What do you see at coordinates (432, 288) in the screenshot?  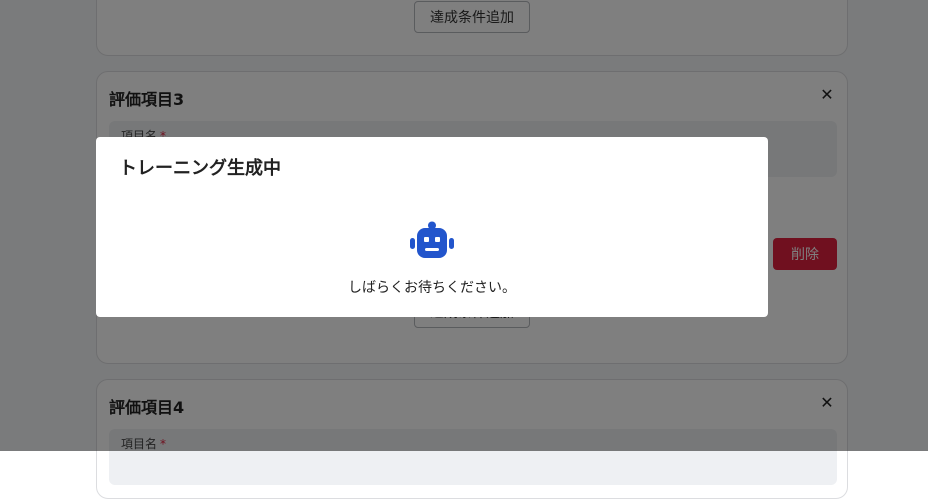 I see `dialog-message: しばらくお待ちください。` at bounding box center [432, 288].